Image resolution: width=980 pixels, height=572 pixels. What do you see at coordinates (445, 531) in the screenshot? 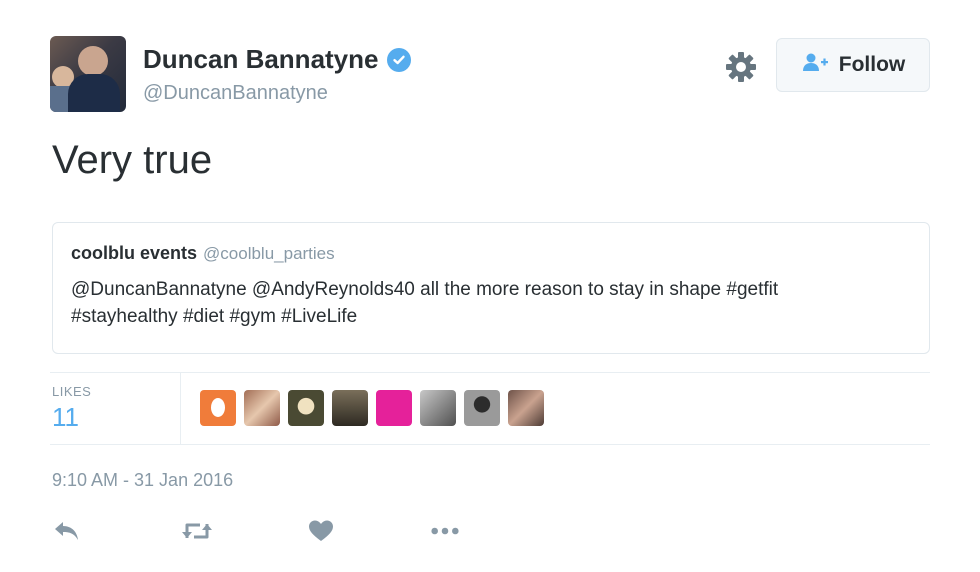
I see `more-icon` at bounding box center [445, 531].